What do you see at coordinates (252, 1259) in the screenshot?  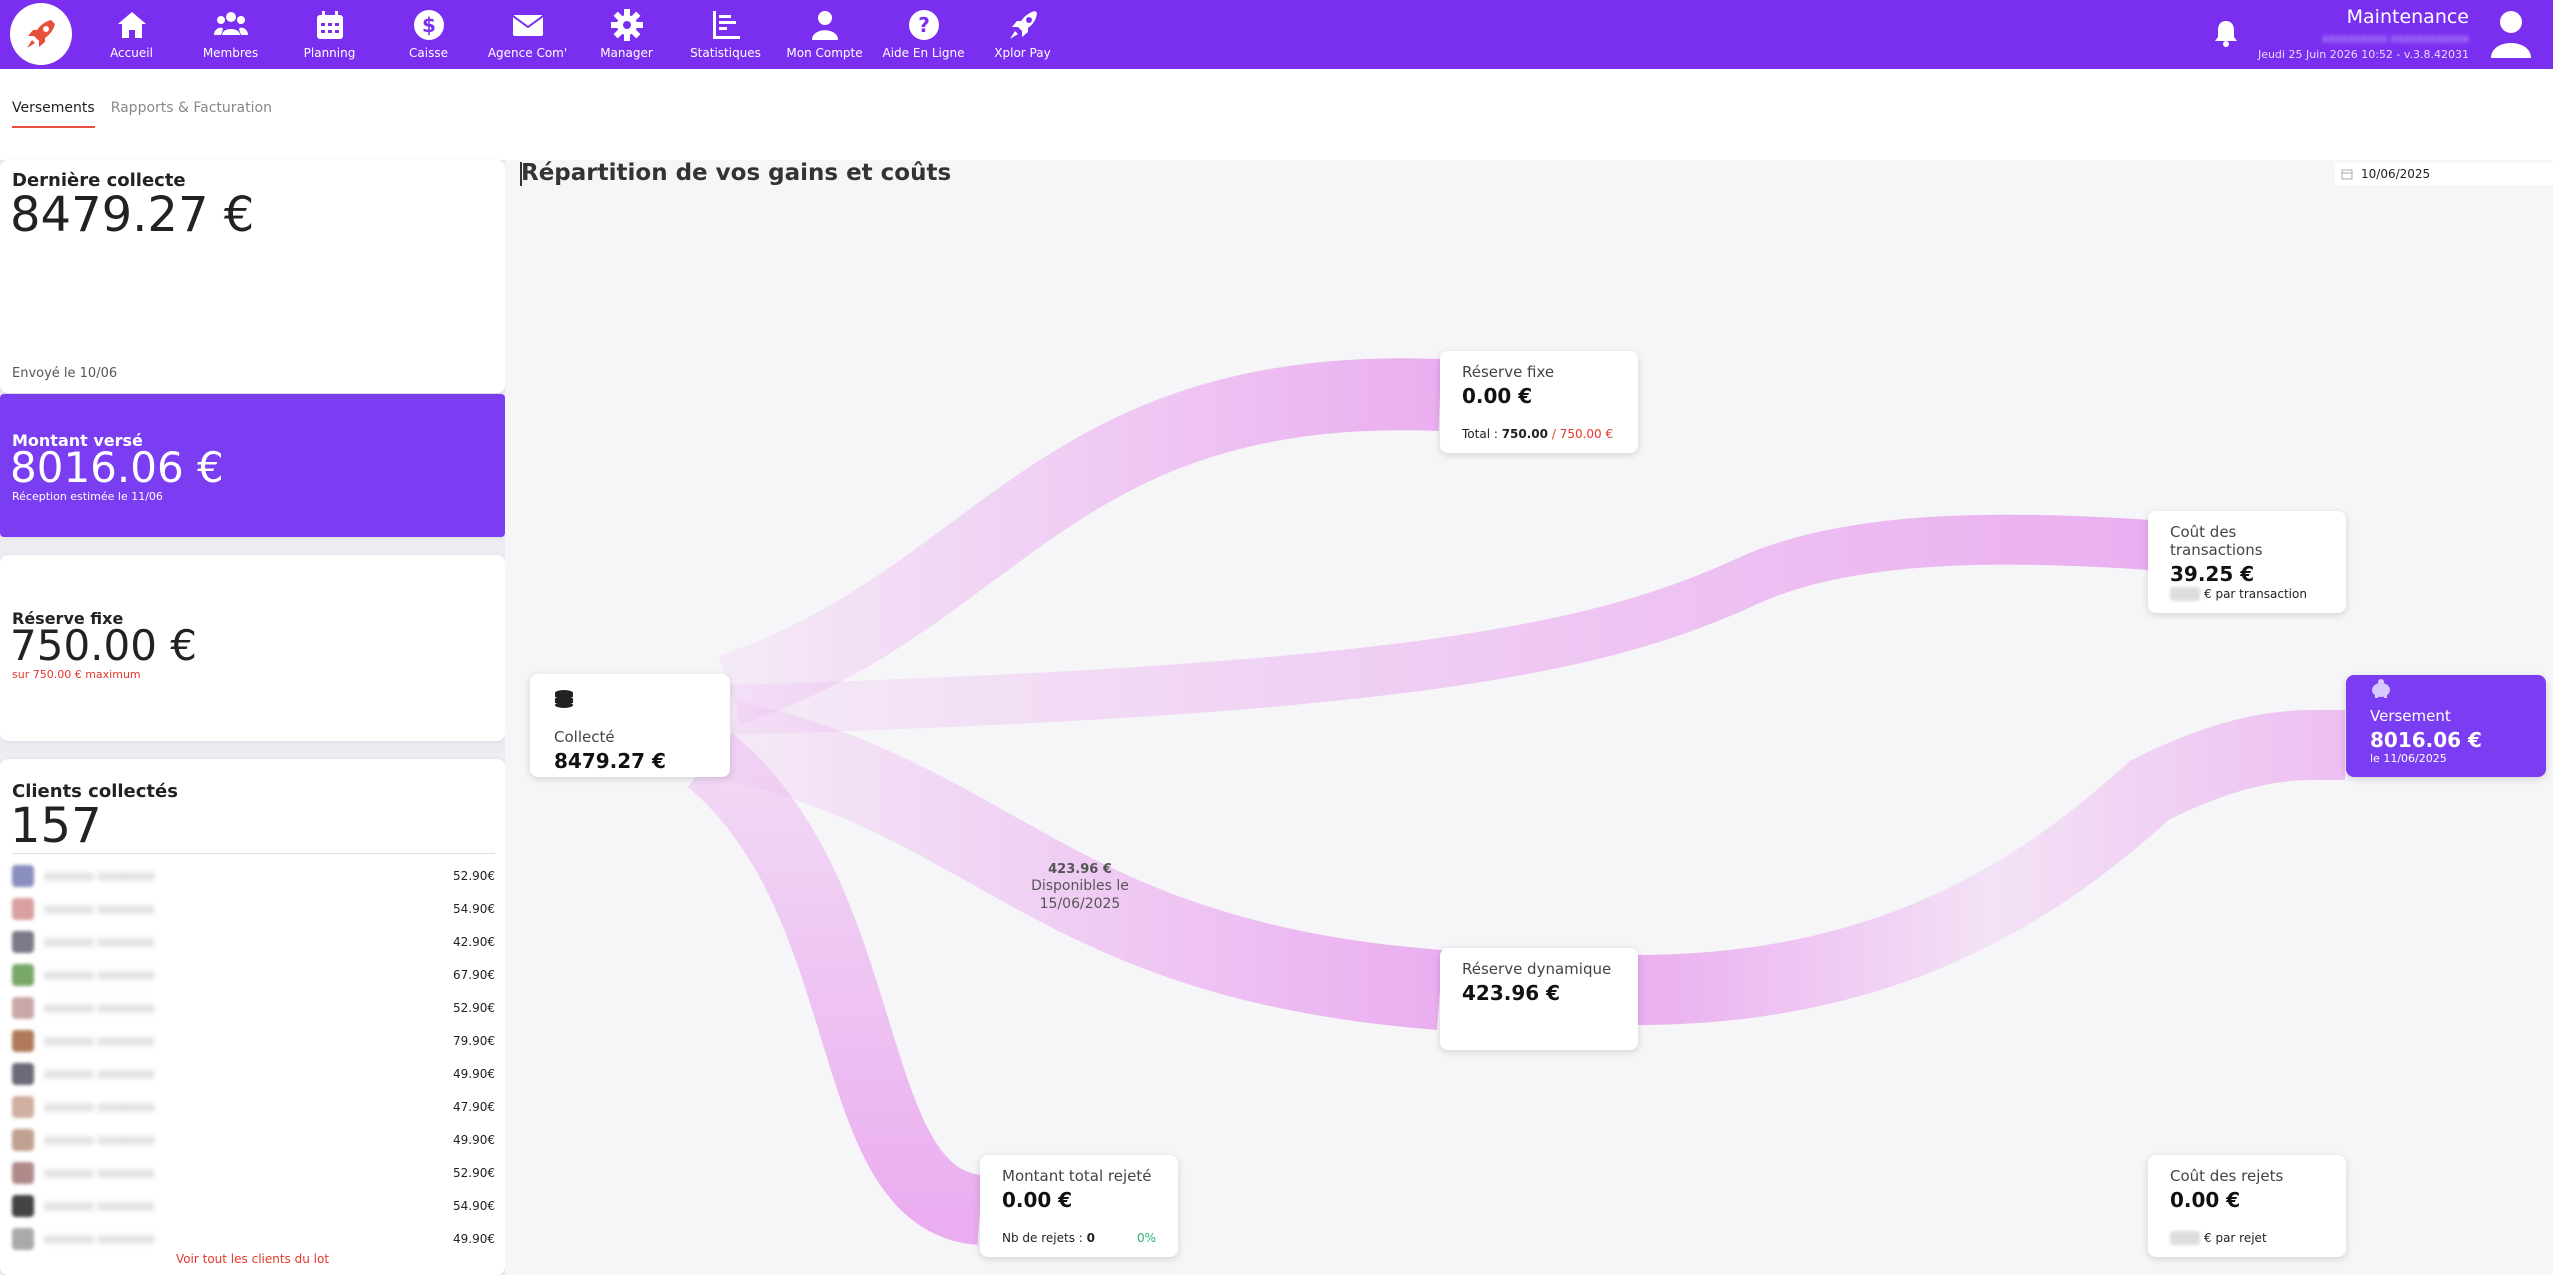 I see `see-all-clients-link: Voir tout les clients du lot` at bounding box center [252, 1259].